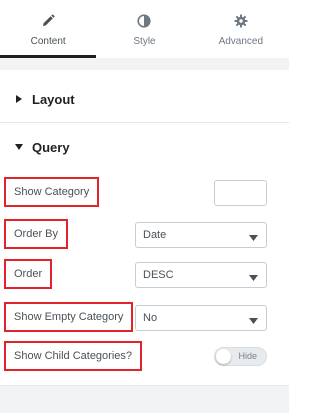  What do you see at coordinates (155, 235) in the screenshot?
I see `order-by-value: Date` at bounding box center [155, 235].